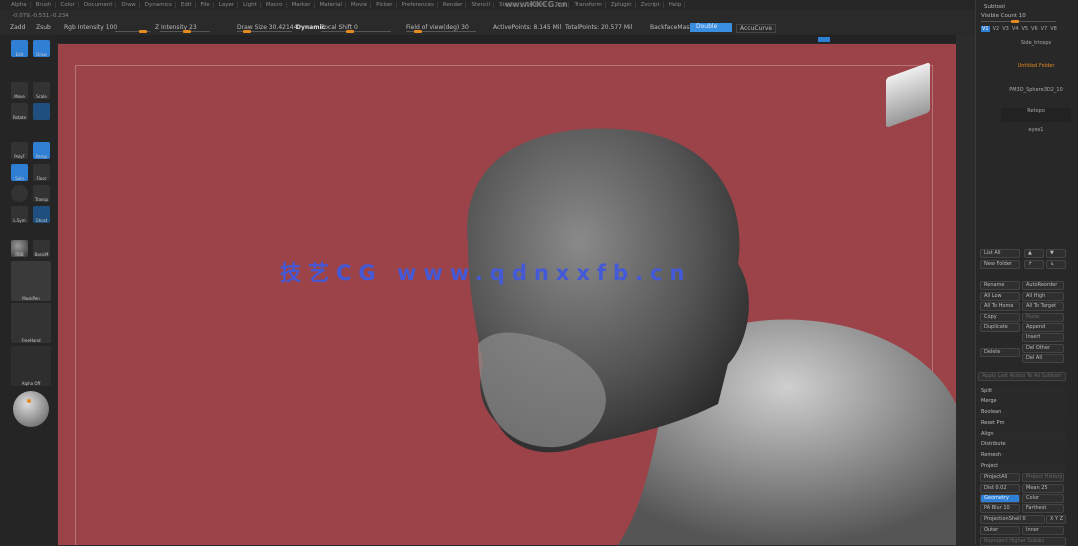  Describe the element at coordinates (41, 111) in the screenshot. I see `gizmo-button` at that location.